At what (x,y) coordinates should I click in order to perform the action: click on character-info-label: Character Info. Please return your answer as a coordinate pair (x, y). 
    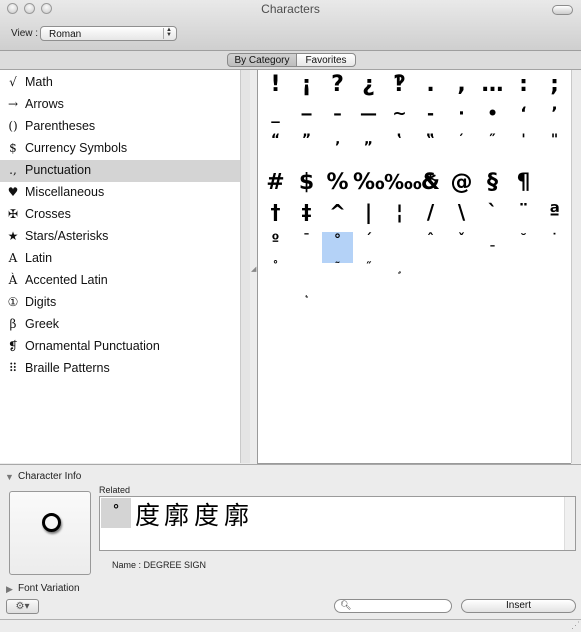
    Looking at the image, I should click on (49, 476).